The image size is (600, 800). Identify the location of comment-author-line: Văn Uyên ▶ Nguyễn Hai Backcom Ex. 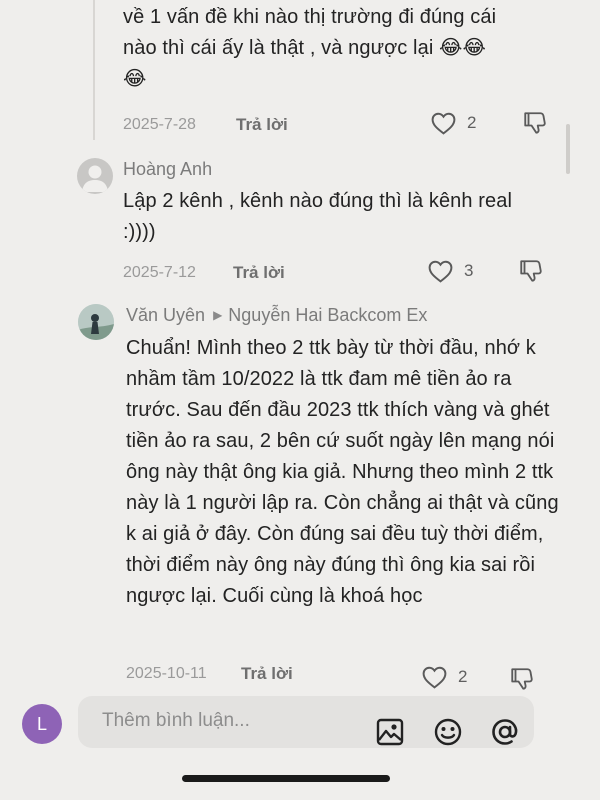
(276, 315).